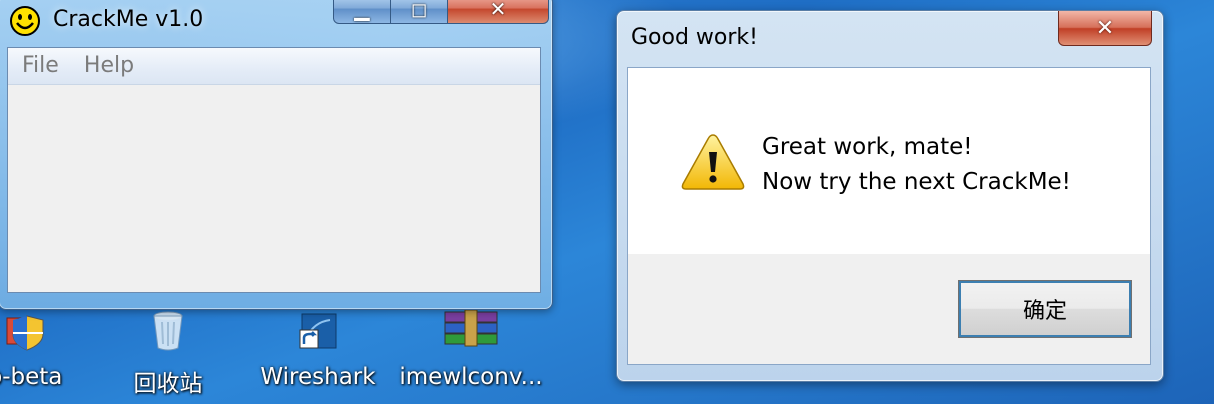 The width and height of the screenshot is (1214, 404). I want to click on desktop-icon-recycle-bin: 回收站, so click(168, 356).